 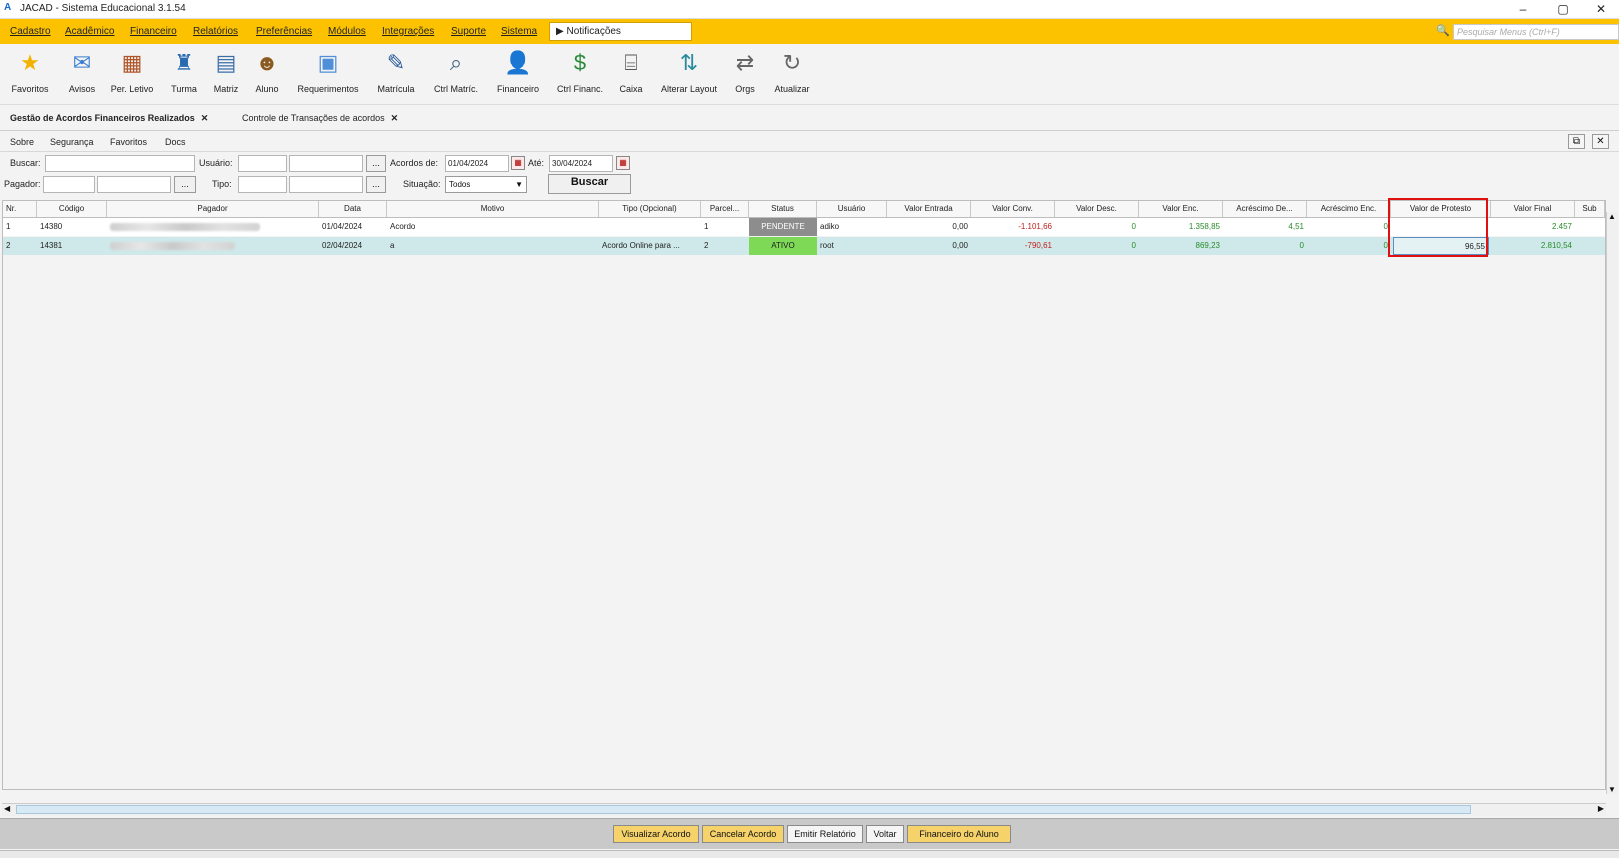 What do you see at coordinates (1035, 226) in the screenshot?
I see `cell-valor-conv: -1.101,66` at bounding box center [1035, 226].